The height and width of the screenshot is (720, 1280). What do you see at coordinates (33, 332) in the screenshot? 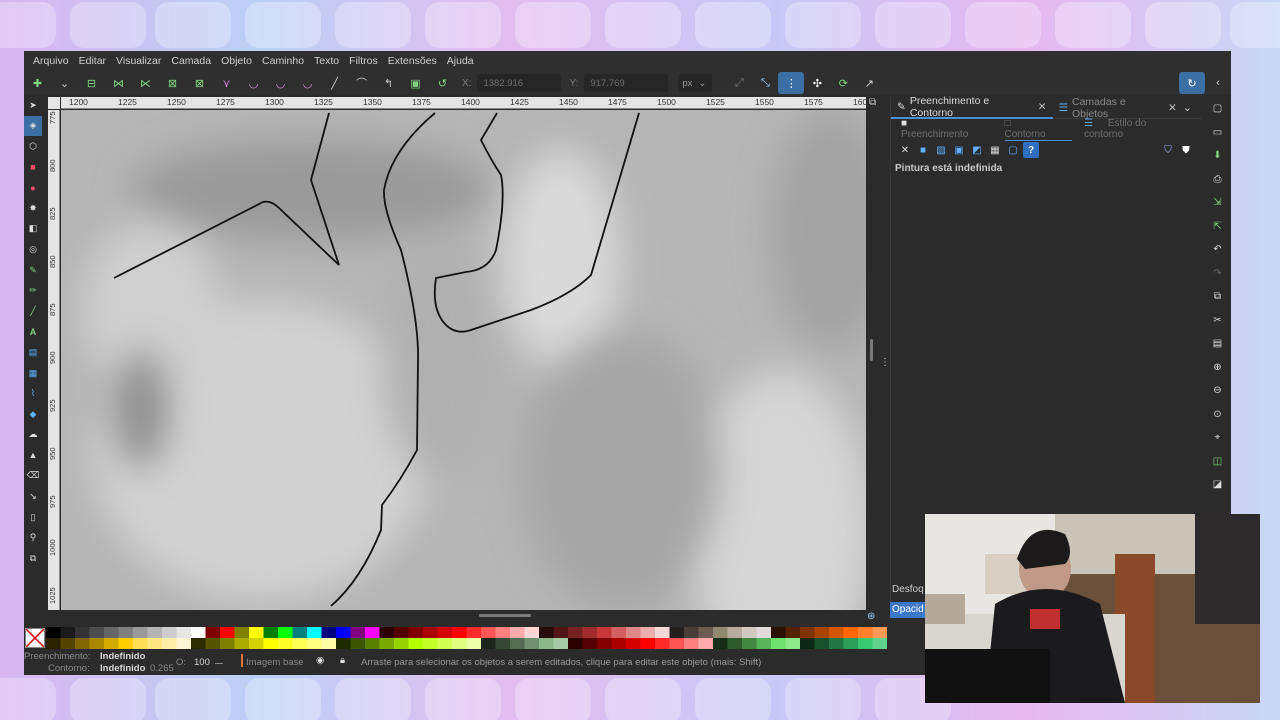
I see `text-tool-icon: A` at bounding box center [33, 332].